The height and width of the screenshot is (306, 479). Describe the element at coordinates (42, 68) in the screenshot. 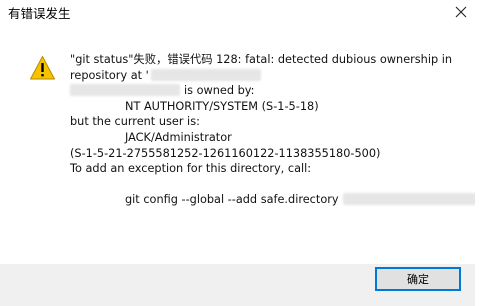

I see `warning-icon` at that location.